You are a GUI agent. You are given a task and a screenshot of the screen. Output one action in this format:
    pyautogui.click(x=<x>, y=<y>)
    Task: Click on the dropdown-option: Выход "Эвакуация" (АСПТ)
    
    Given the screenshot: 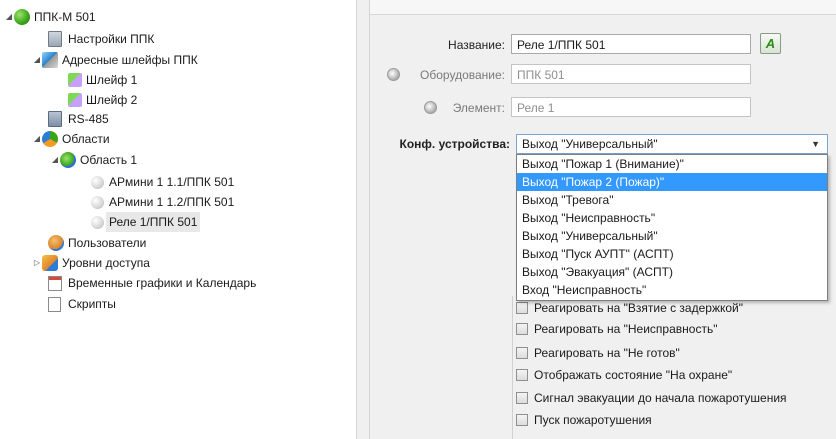 What is the action you would take?
    pyautogui.click(x=672, y=272)
    